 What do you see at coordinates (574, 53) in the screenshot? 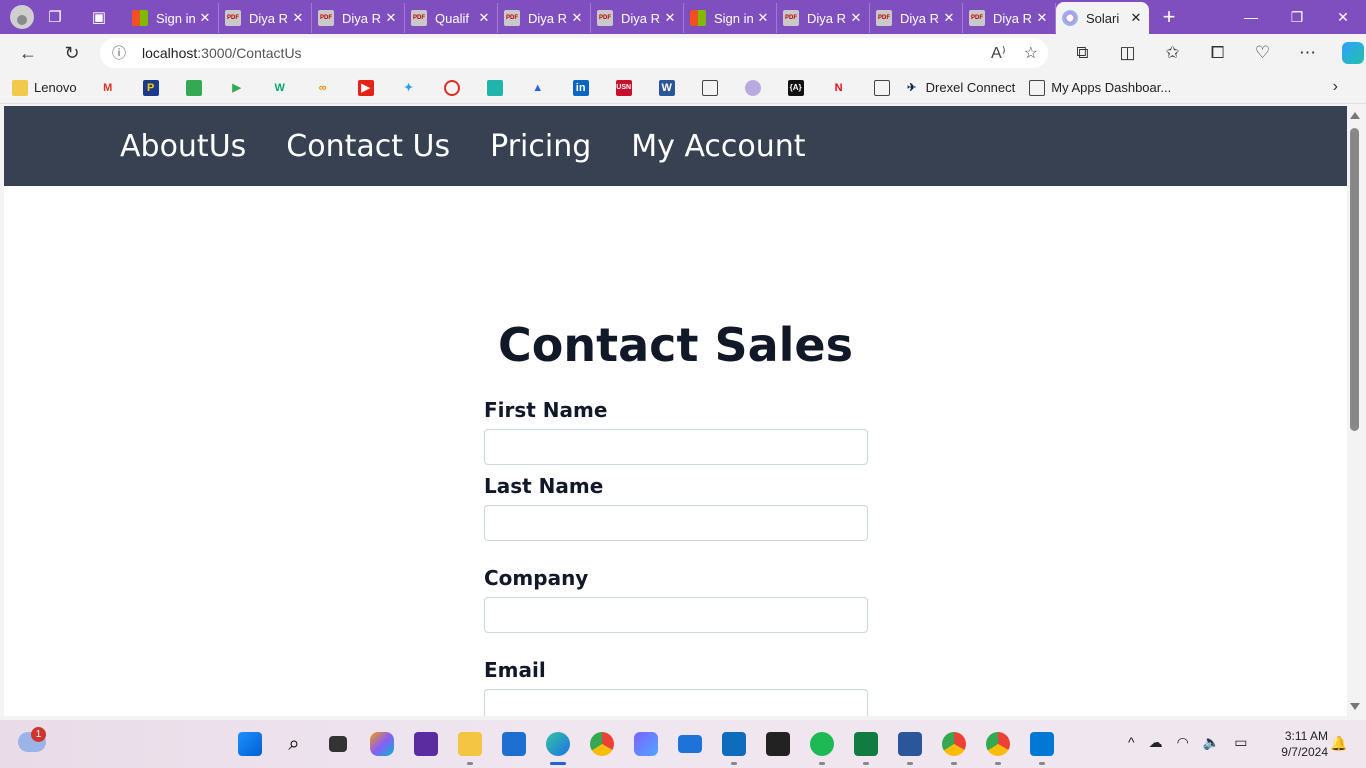
I see `address-bar: ⓘ localhost:3000/ContactUs A⁾ ☆` at bounding box center [574, 53].